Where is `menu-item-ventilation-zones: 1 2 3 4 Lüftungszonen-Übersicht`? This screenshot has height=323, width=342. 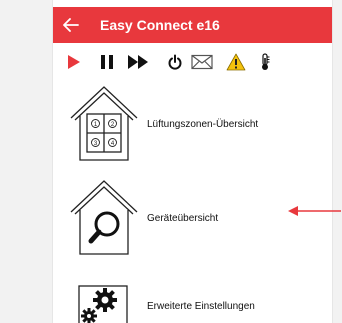 menu-item-ventilation-zones: 1 2 3 4 Lüftungszonen-Übersicht is located at coordinates (162, 124).